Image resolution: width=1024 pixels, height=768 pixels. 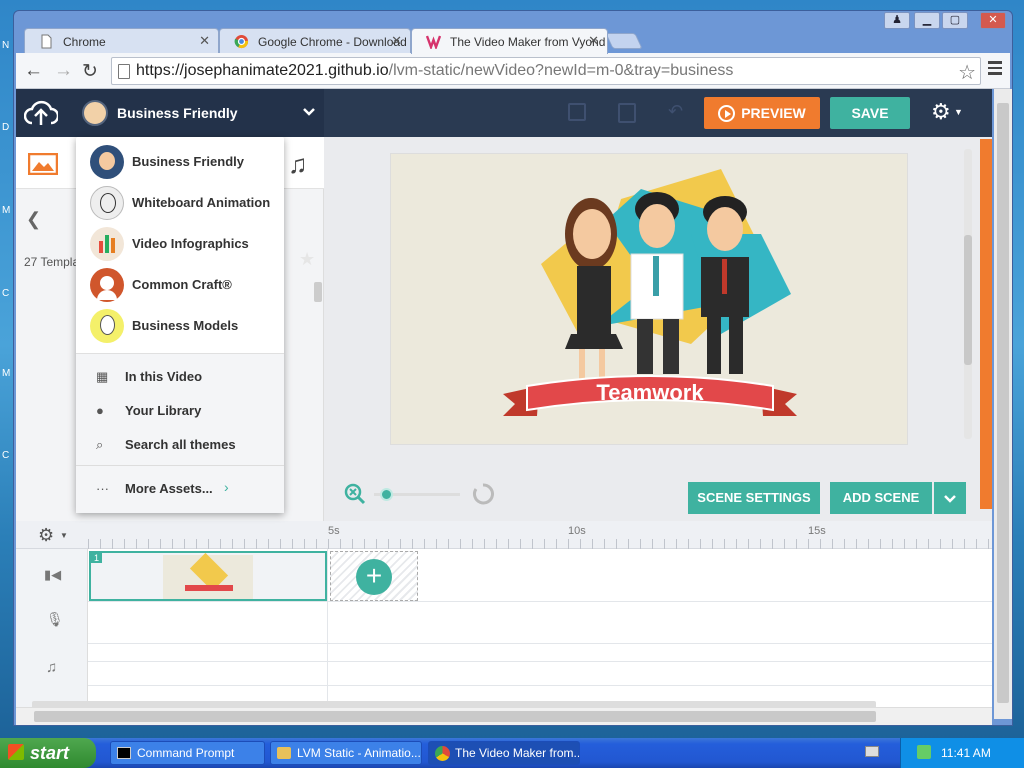 I want to click on minimize-button: ▁, so click(x=927, y=20).